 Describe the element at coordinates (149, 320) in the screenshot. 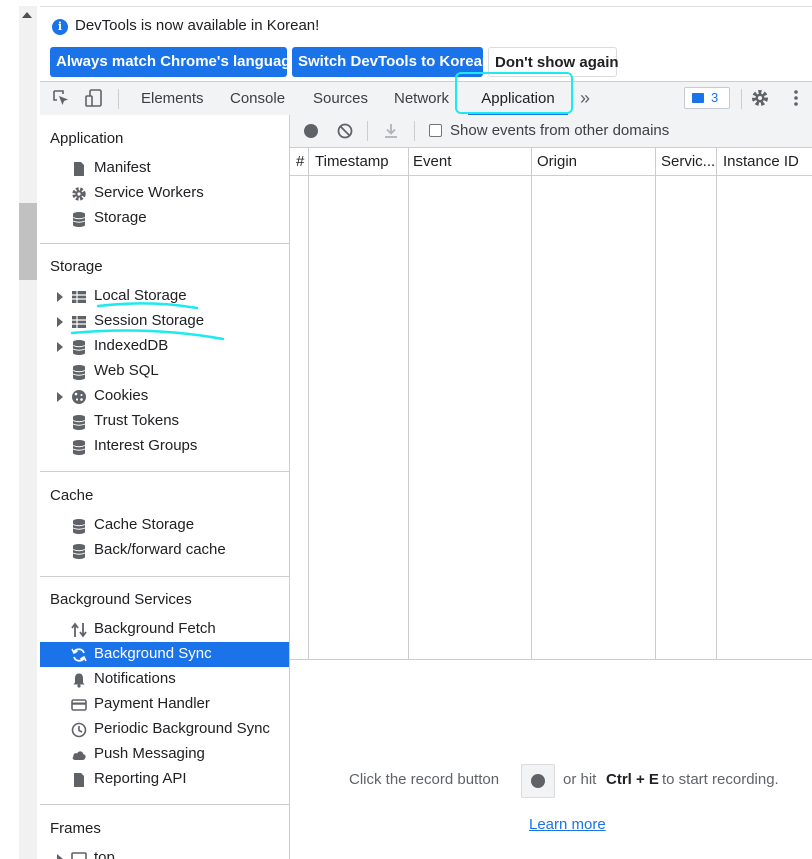

I see `sidebar-item-label: Session Storage` at that location.